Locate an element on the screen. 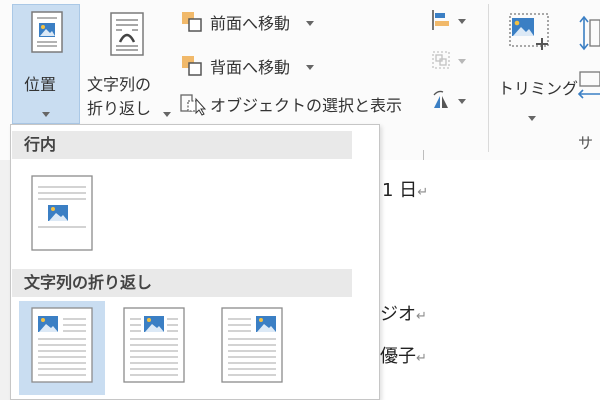 Image resolution: width=600 pixels, height=400 pixels. bring-forward-caret is located at coordinates (310, 22).